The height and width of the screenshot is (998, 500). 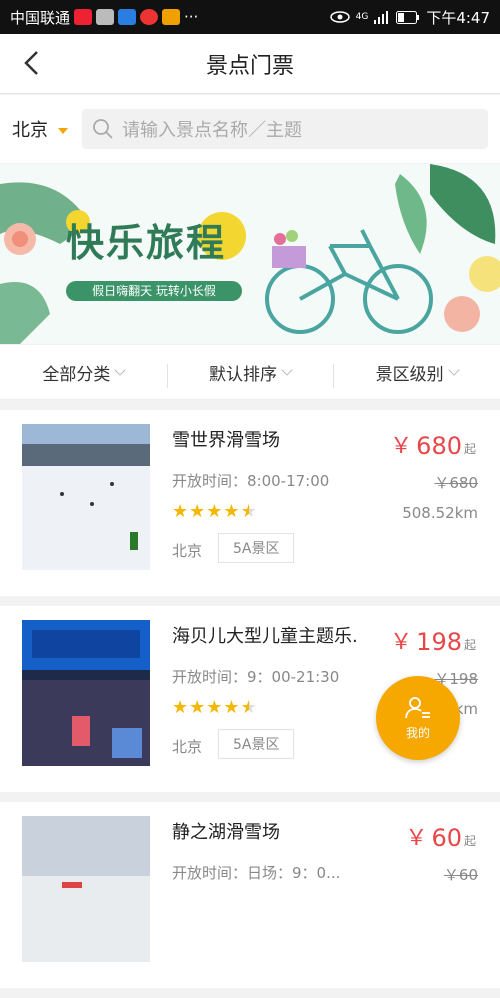 I want to click on caret-down-icon, so click(x=63, y=131).